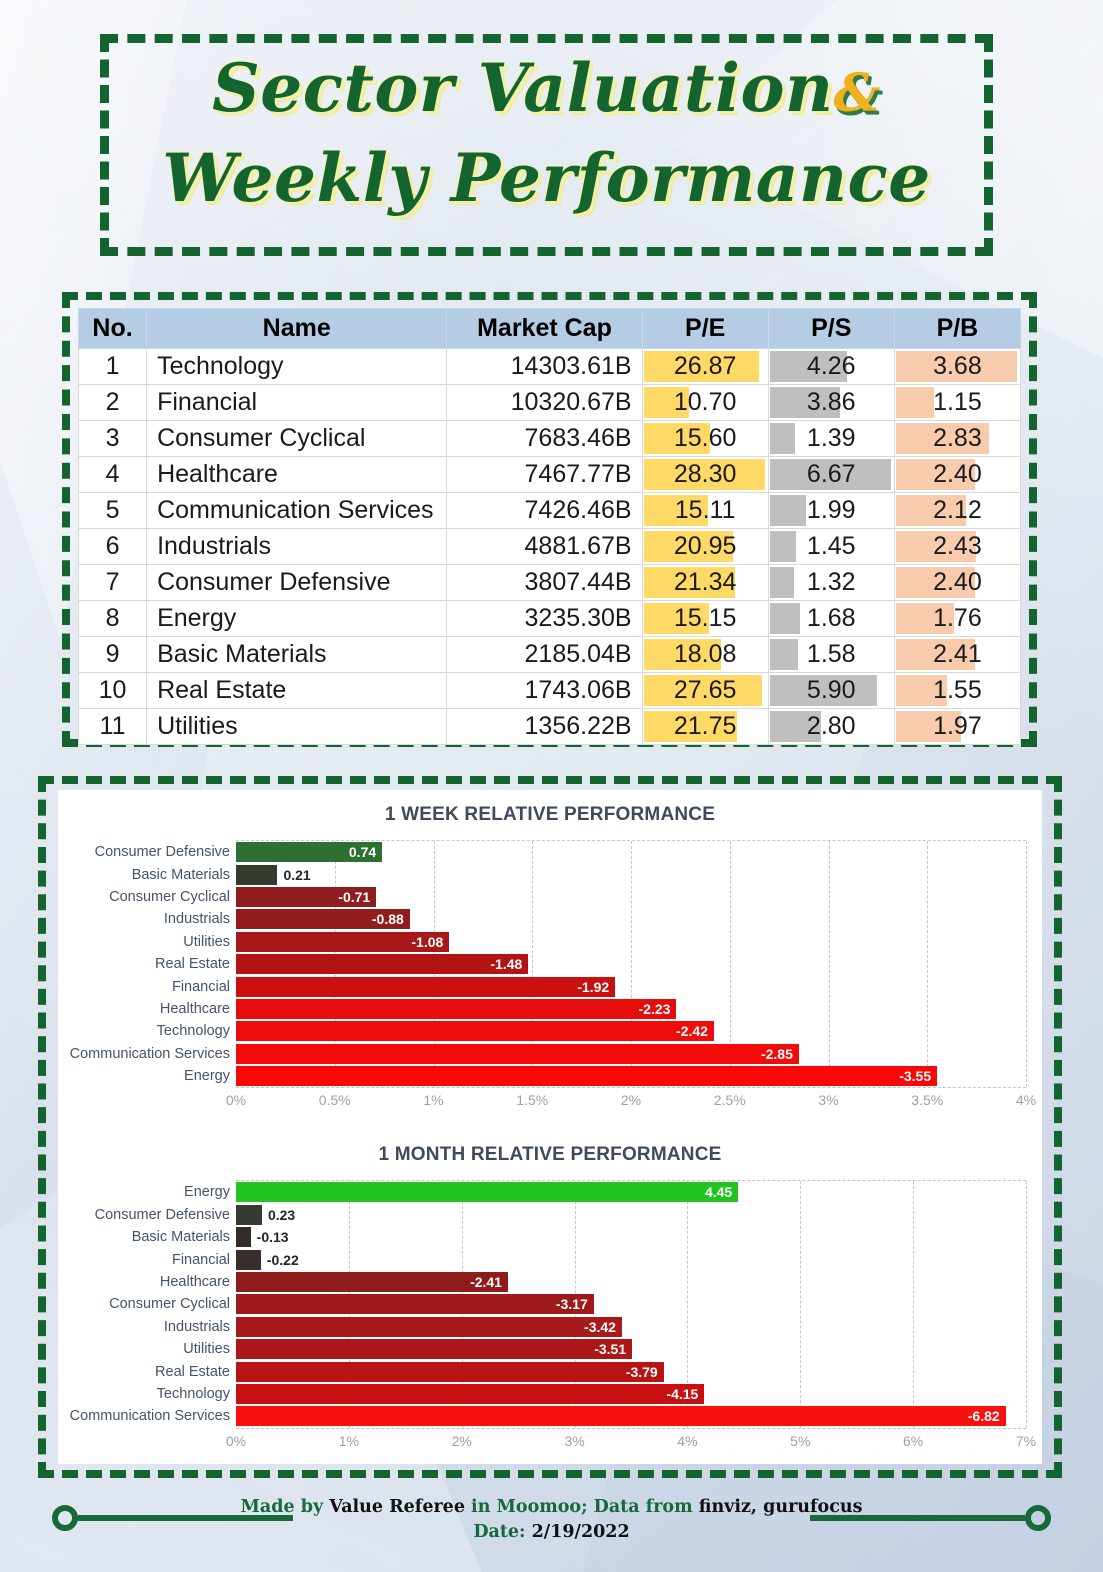 The width and height of the screenshot is (1103, 1572). What do you see at coordinates (705, 618) in the screenshot?
I see `cell-pe: 15.15` at bounding box center [705, 618].